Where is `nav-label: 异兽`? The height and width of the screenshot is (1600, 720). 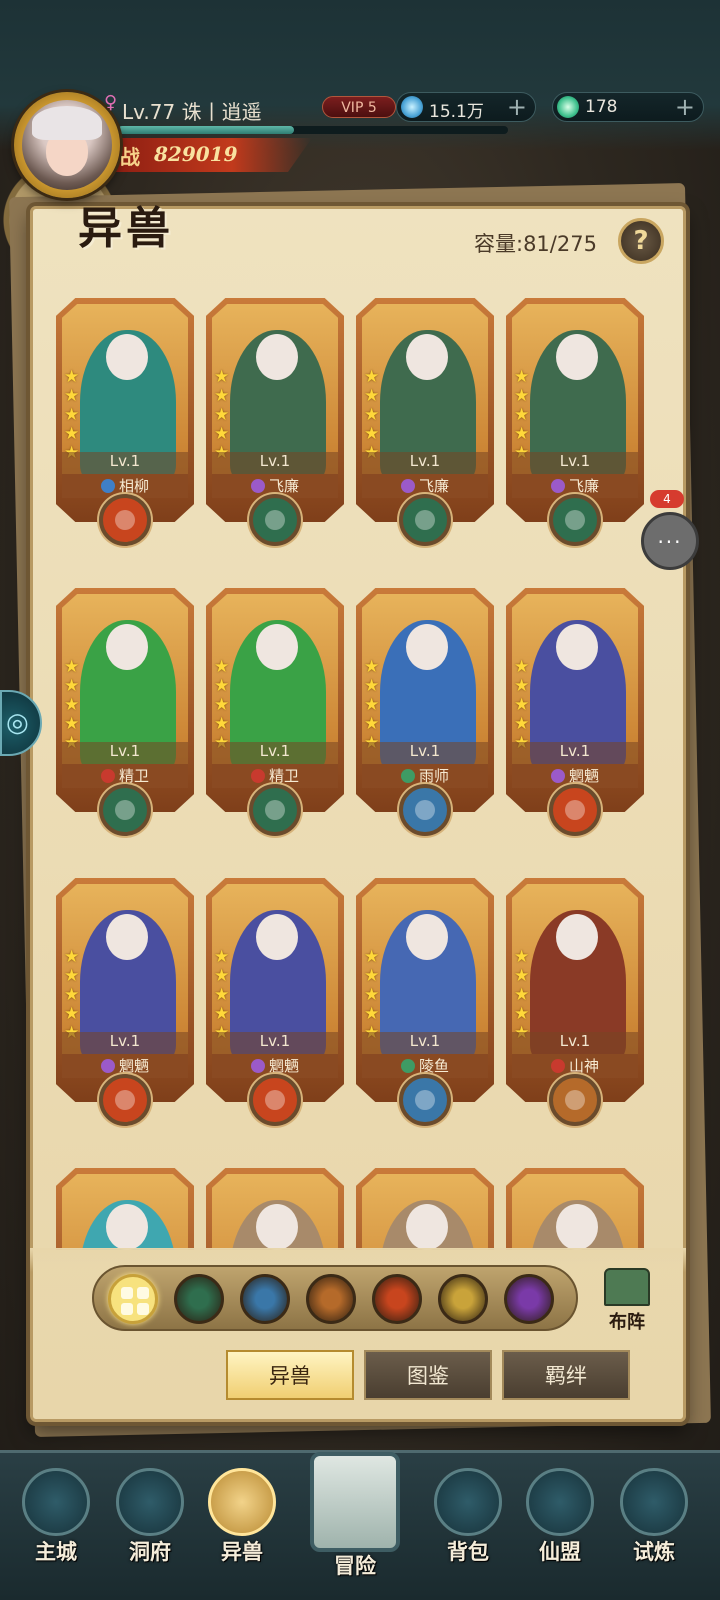
nav-label: 异兽 is located at coordinates (242, 1551).